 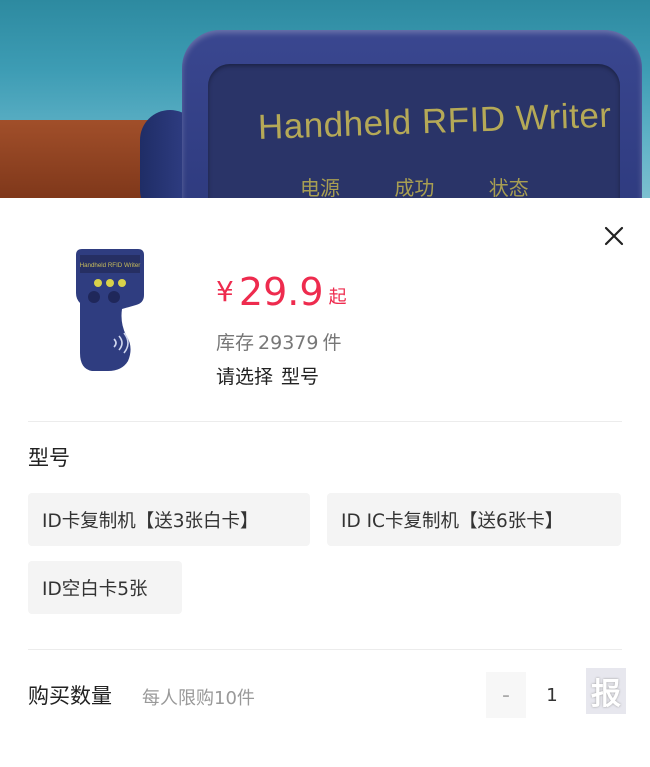 I want to click on price-value: 29.9, so click(x=281, y=292).